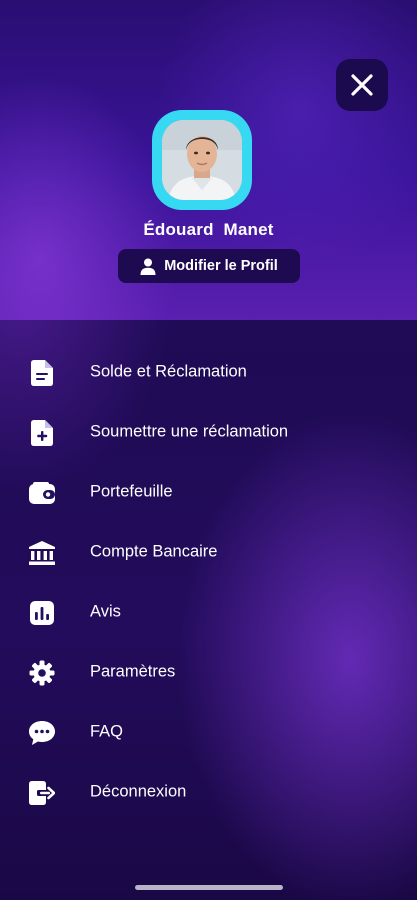 This screenshot has height=900, width=417. I want to click on logout-icon, so click(42, 793).